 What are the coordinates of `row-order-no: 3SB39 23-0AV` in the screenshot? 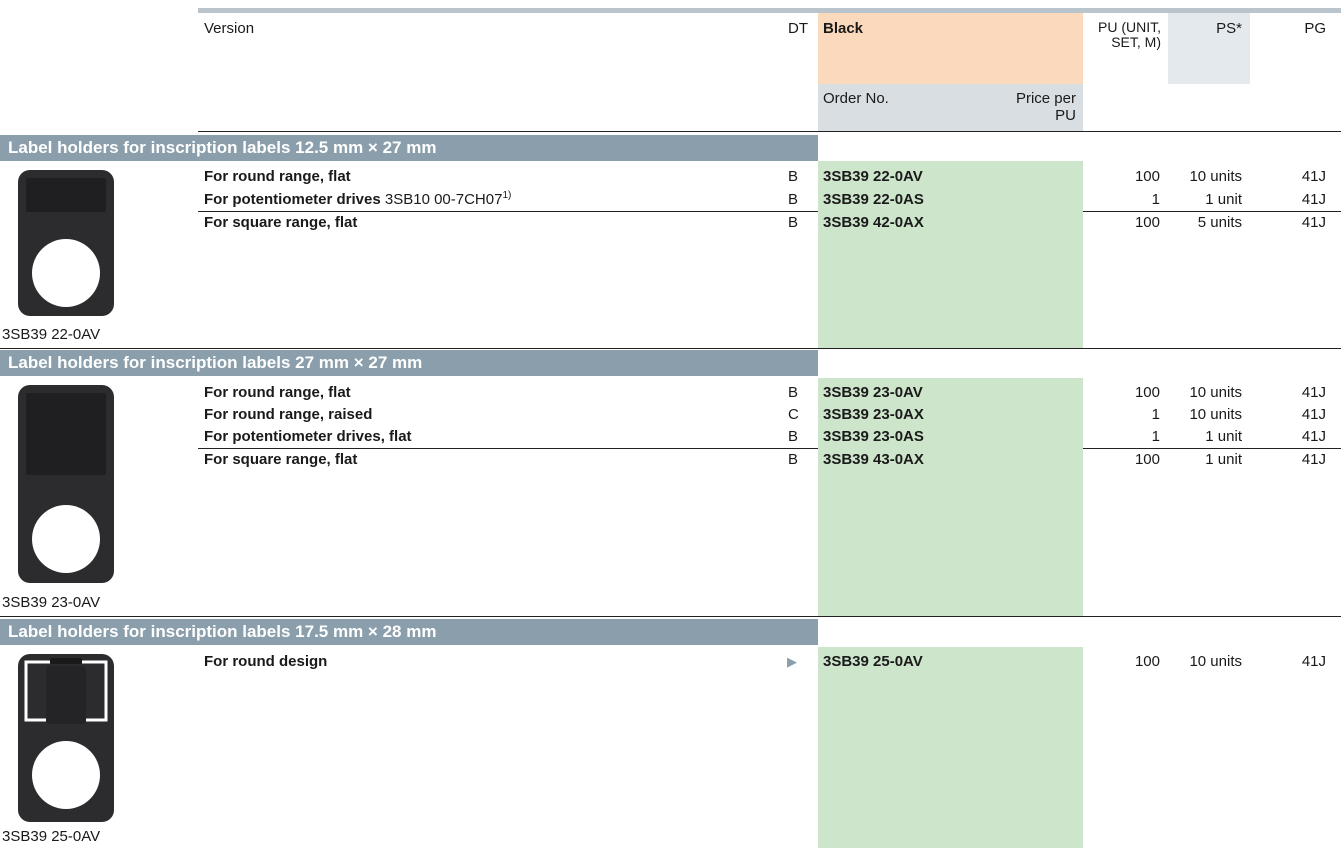 It's located at (873, 392).